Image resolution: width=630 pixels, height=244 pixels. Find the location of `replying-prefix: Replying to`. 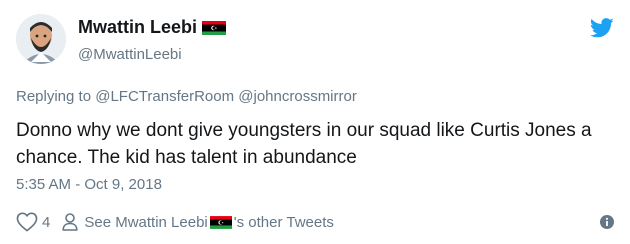

replying-prefix: Replying to is located at coordinates (54, 96).